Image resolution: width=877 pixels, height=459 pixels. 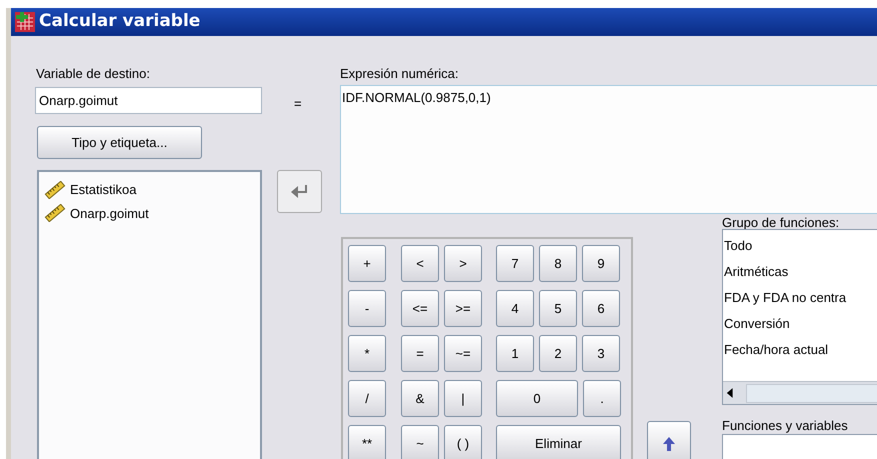 I want to click on function-group-item: Todo, so click(x=800, y=246).